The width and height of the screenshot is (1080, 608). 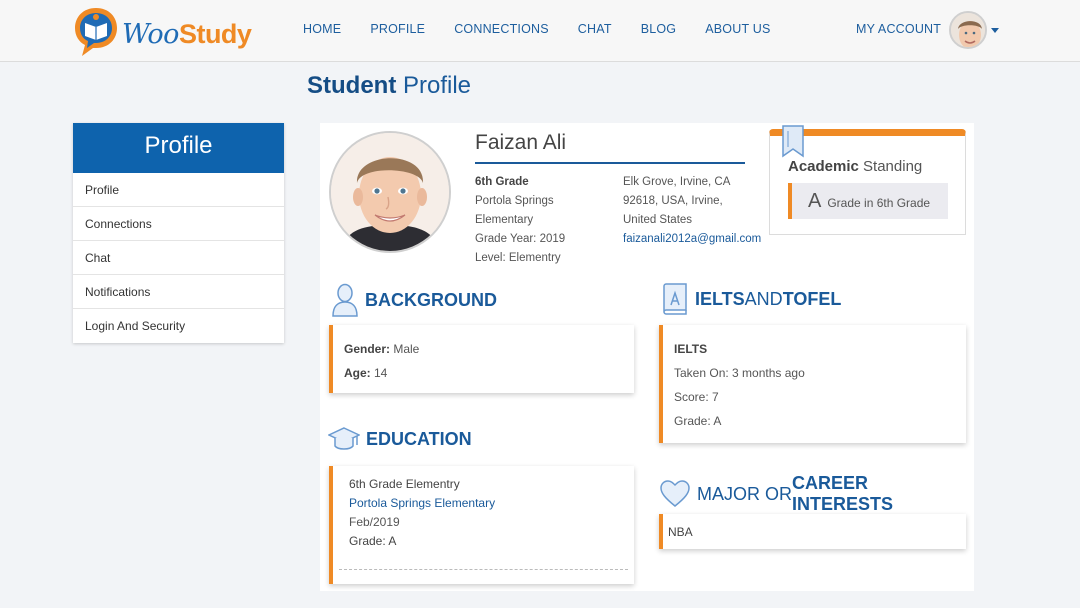 I want to click on woostudy-logo: WooStudy, so click(x=162, y=31).